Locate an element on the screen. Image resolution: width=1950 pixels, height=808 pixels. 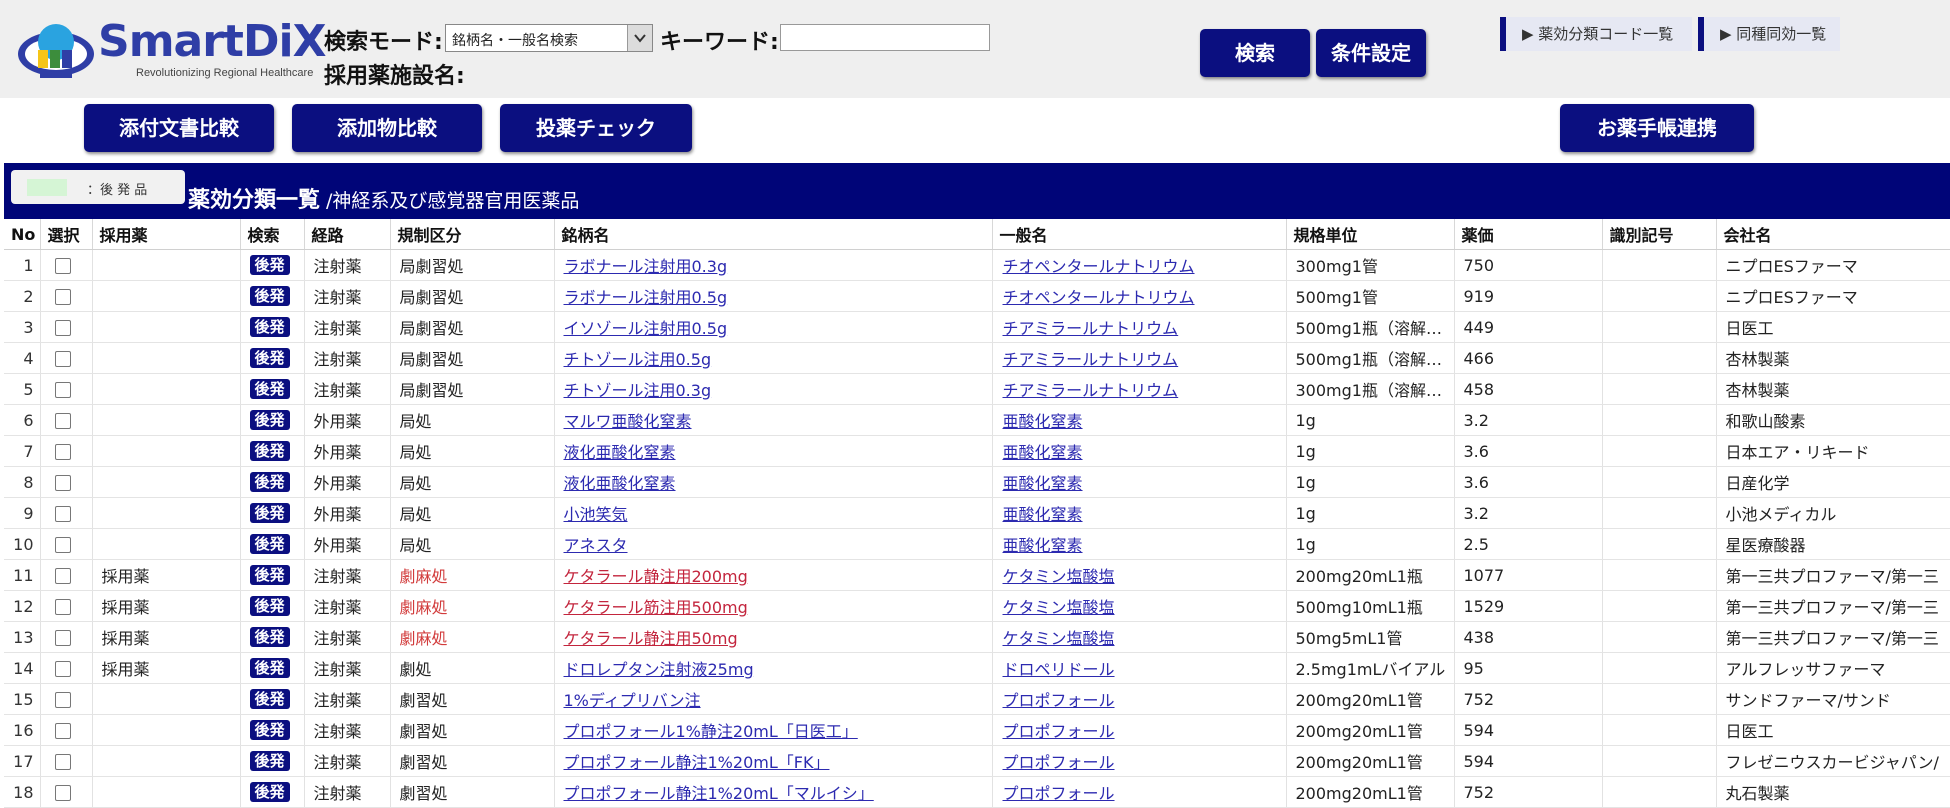
brand-link: 1%ディプリバン注 is located at coordinates (632, 700).